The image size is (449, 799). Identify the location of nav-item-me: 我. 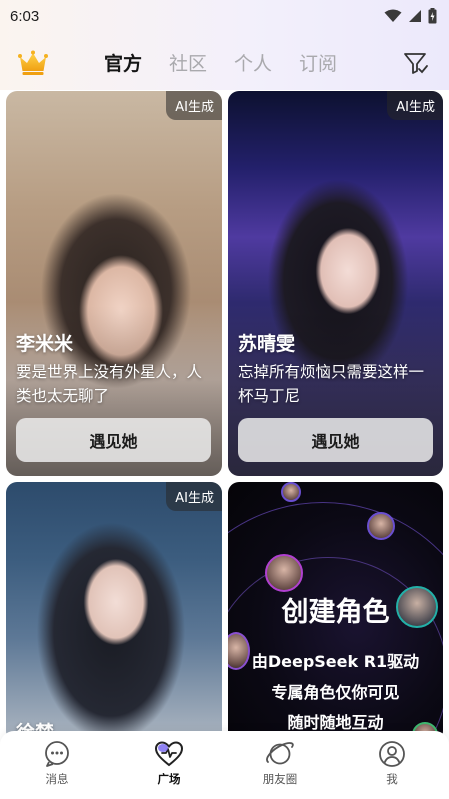
(392, 763).